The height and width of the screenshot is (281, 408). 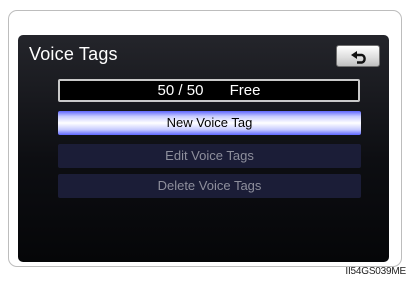 I want to click on voice-tag-counter: 50 / 50 Free, so click(x=209, y=90).